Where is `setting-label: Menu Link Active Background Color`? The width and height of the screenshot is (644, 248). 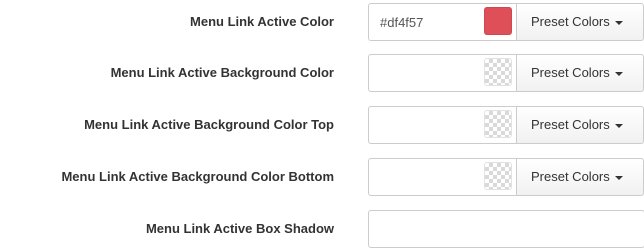
setting-label: Menu Link Active Background Color is located at coordinates (222, 72).